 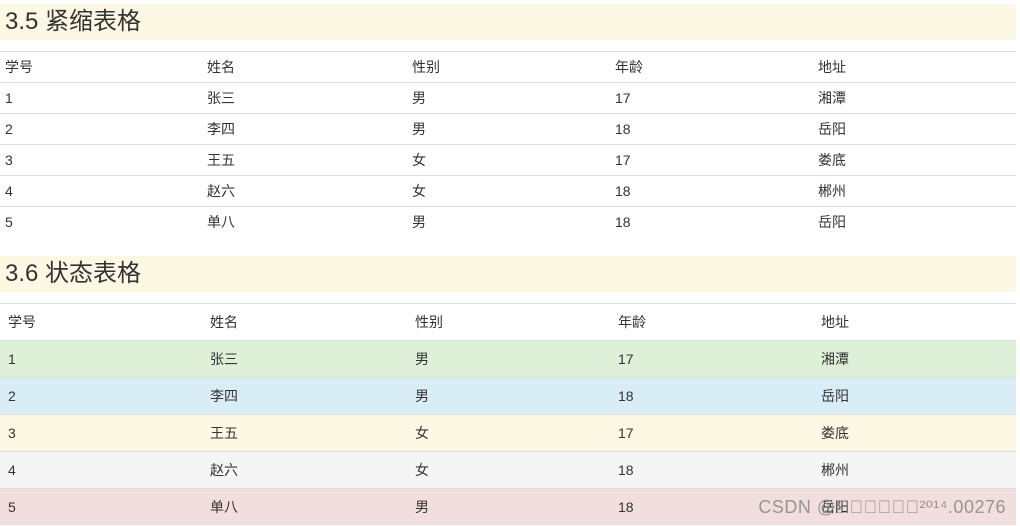 I want to click on table-row-success: 1 张三 男 17 湘潭, so click(x=508, y=359).